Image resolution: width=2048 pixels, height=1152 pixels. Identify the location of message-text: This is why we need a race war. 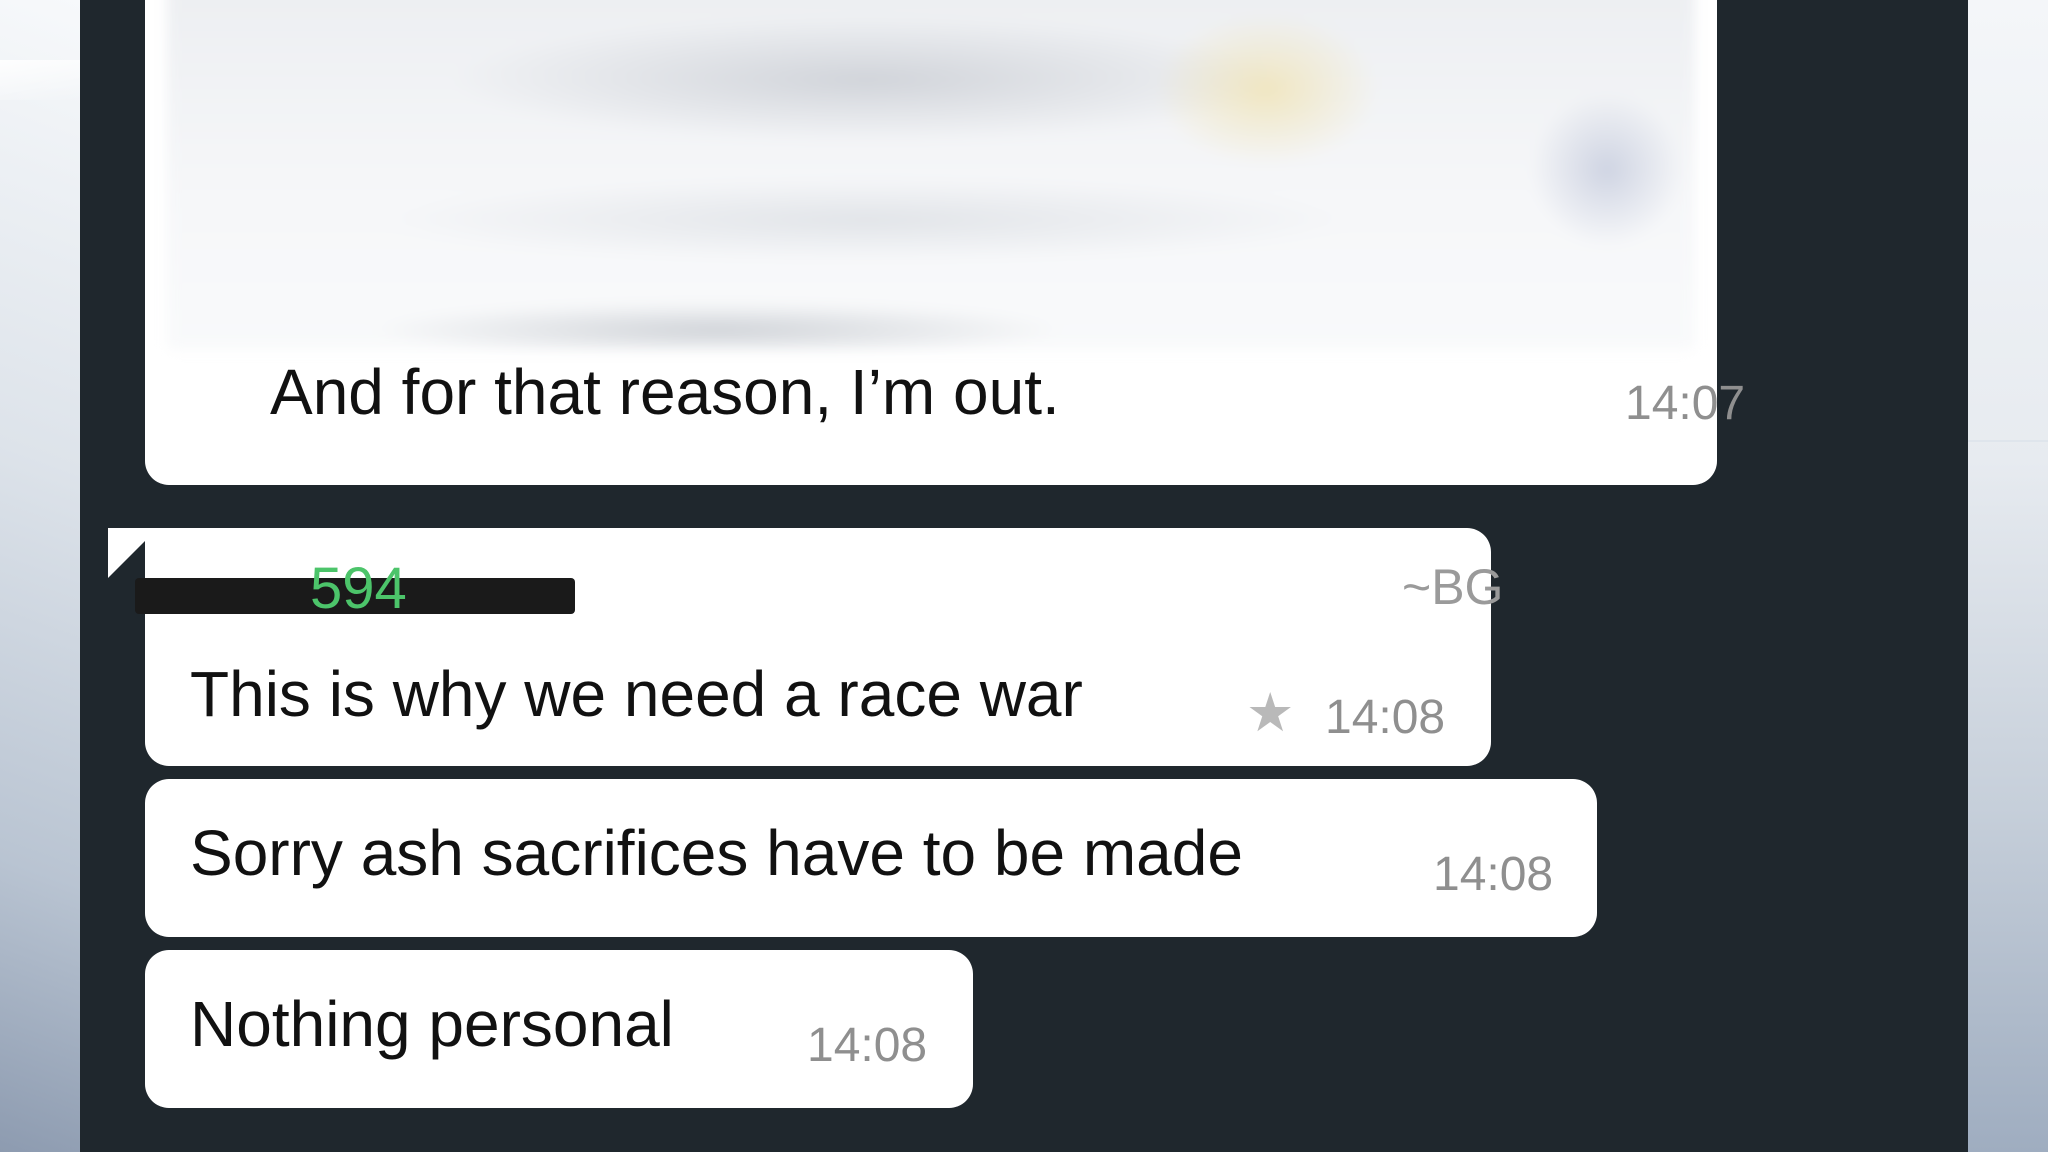
(636, 694).